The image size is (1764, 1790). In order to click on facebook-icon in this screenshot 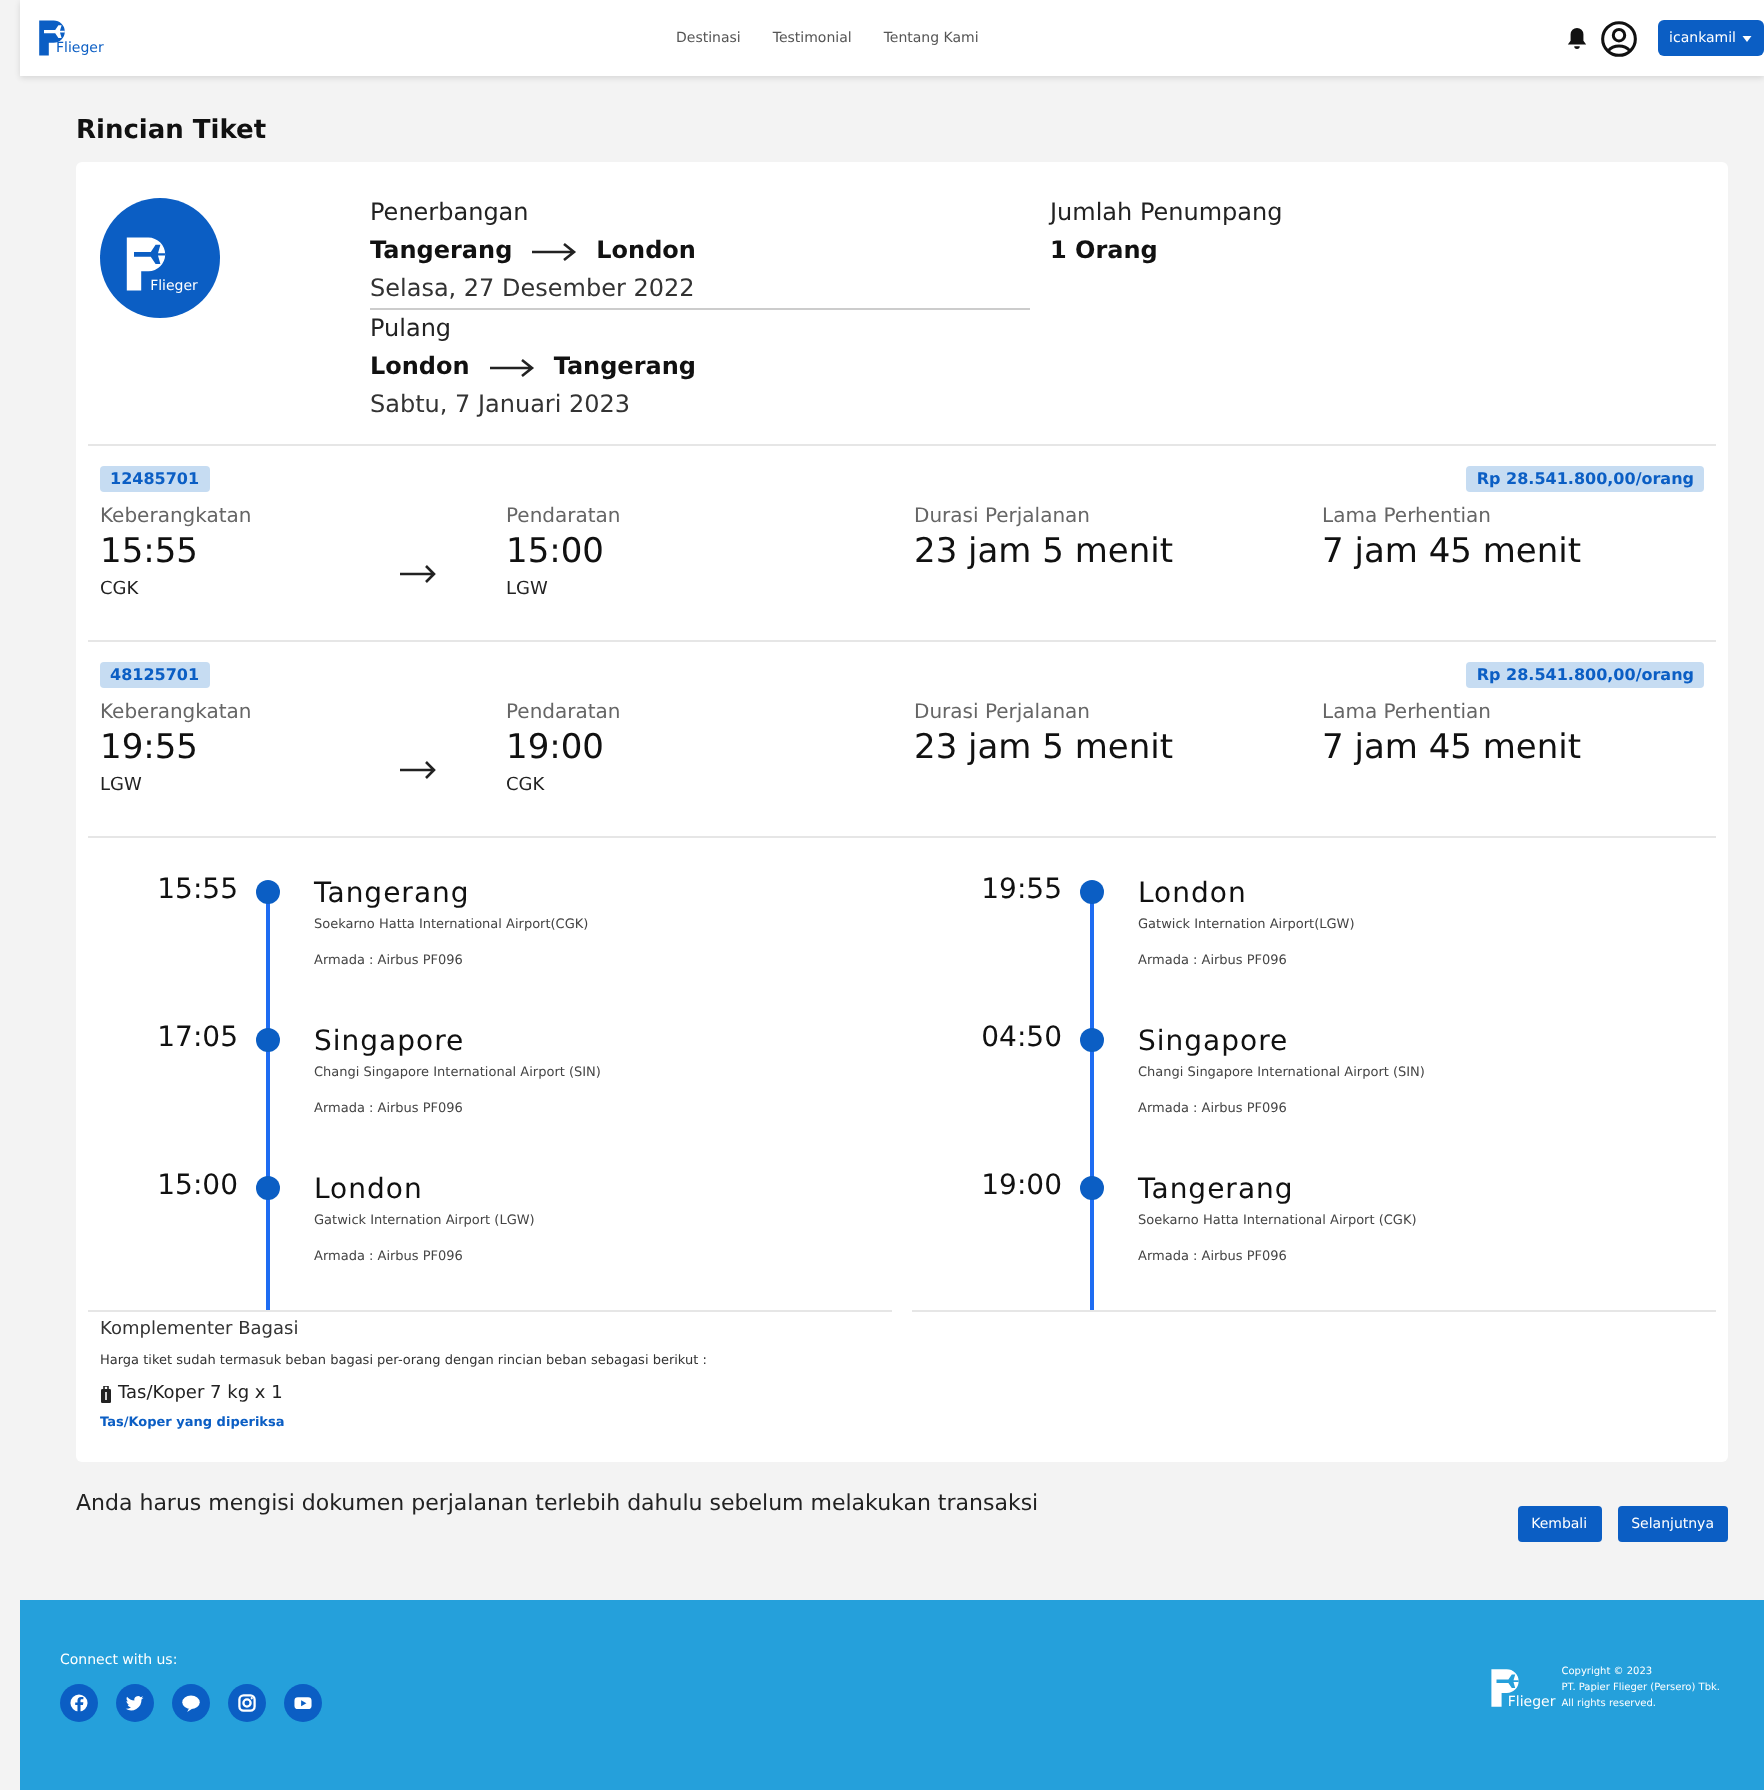, I will do `click(79, 1703)`.